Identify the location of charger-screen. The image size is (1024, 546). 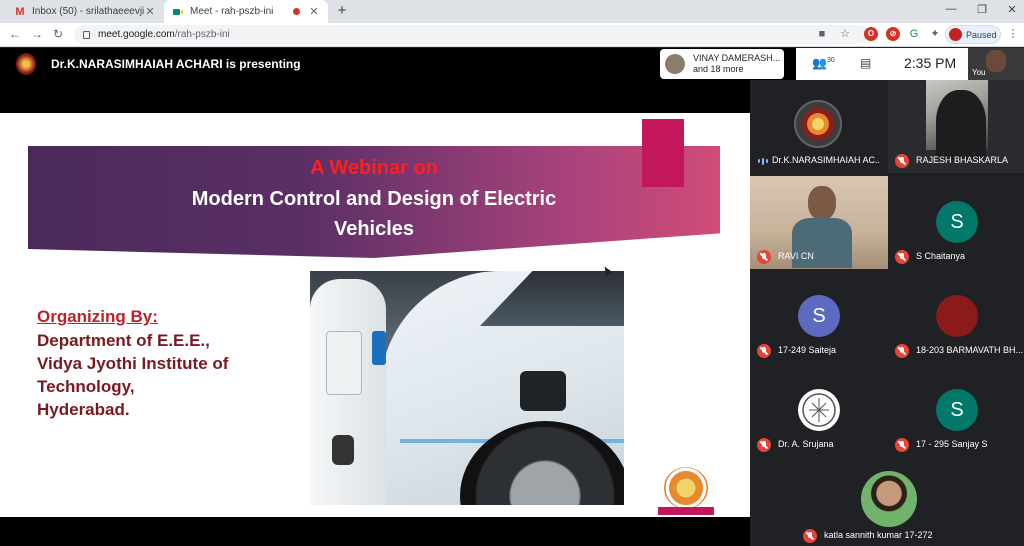
(344, 363).